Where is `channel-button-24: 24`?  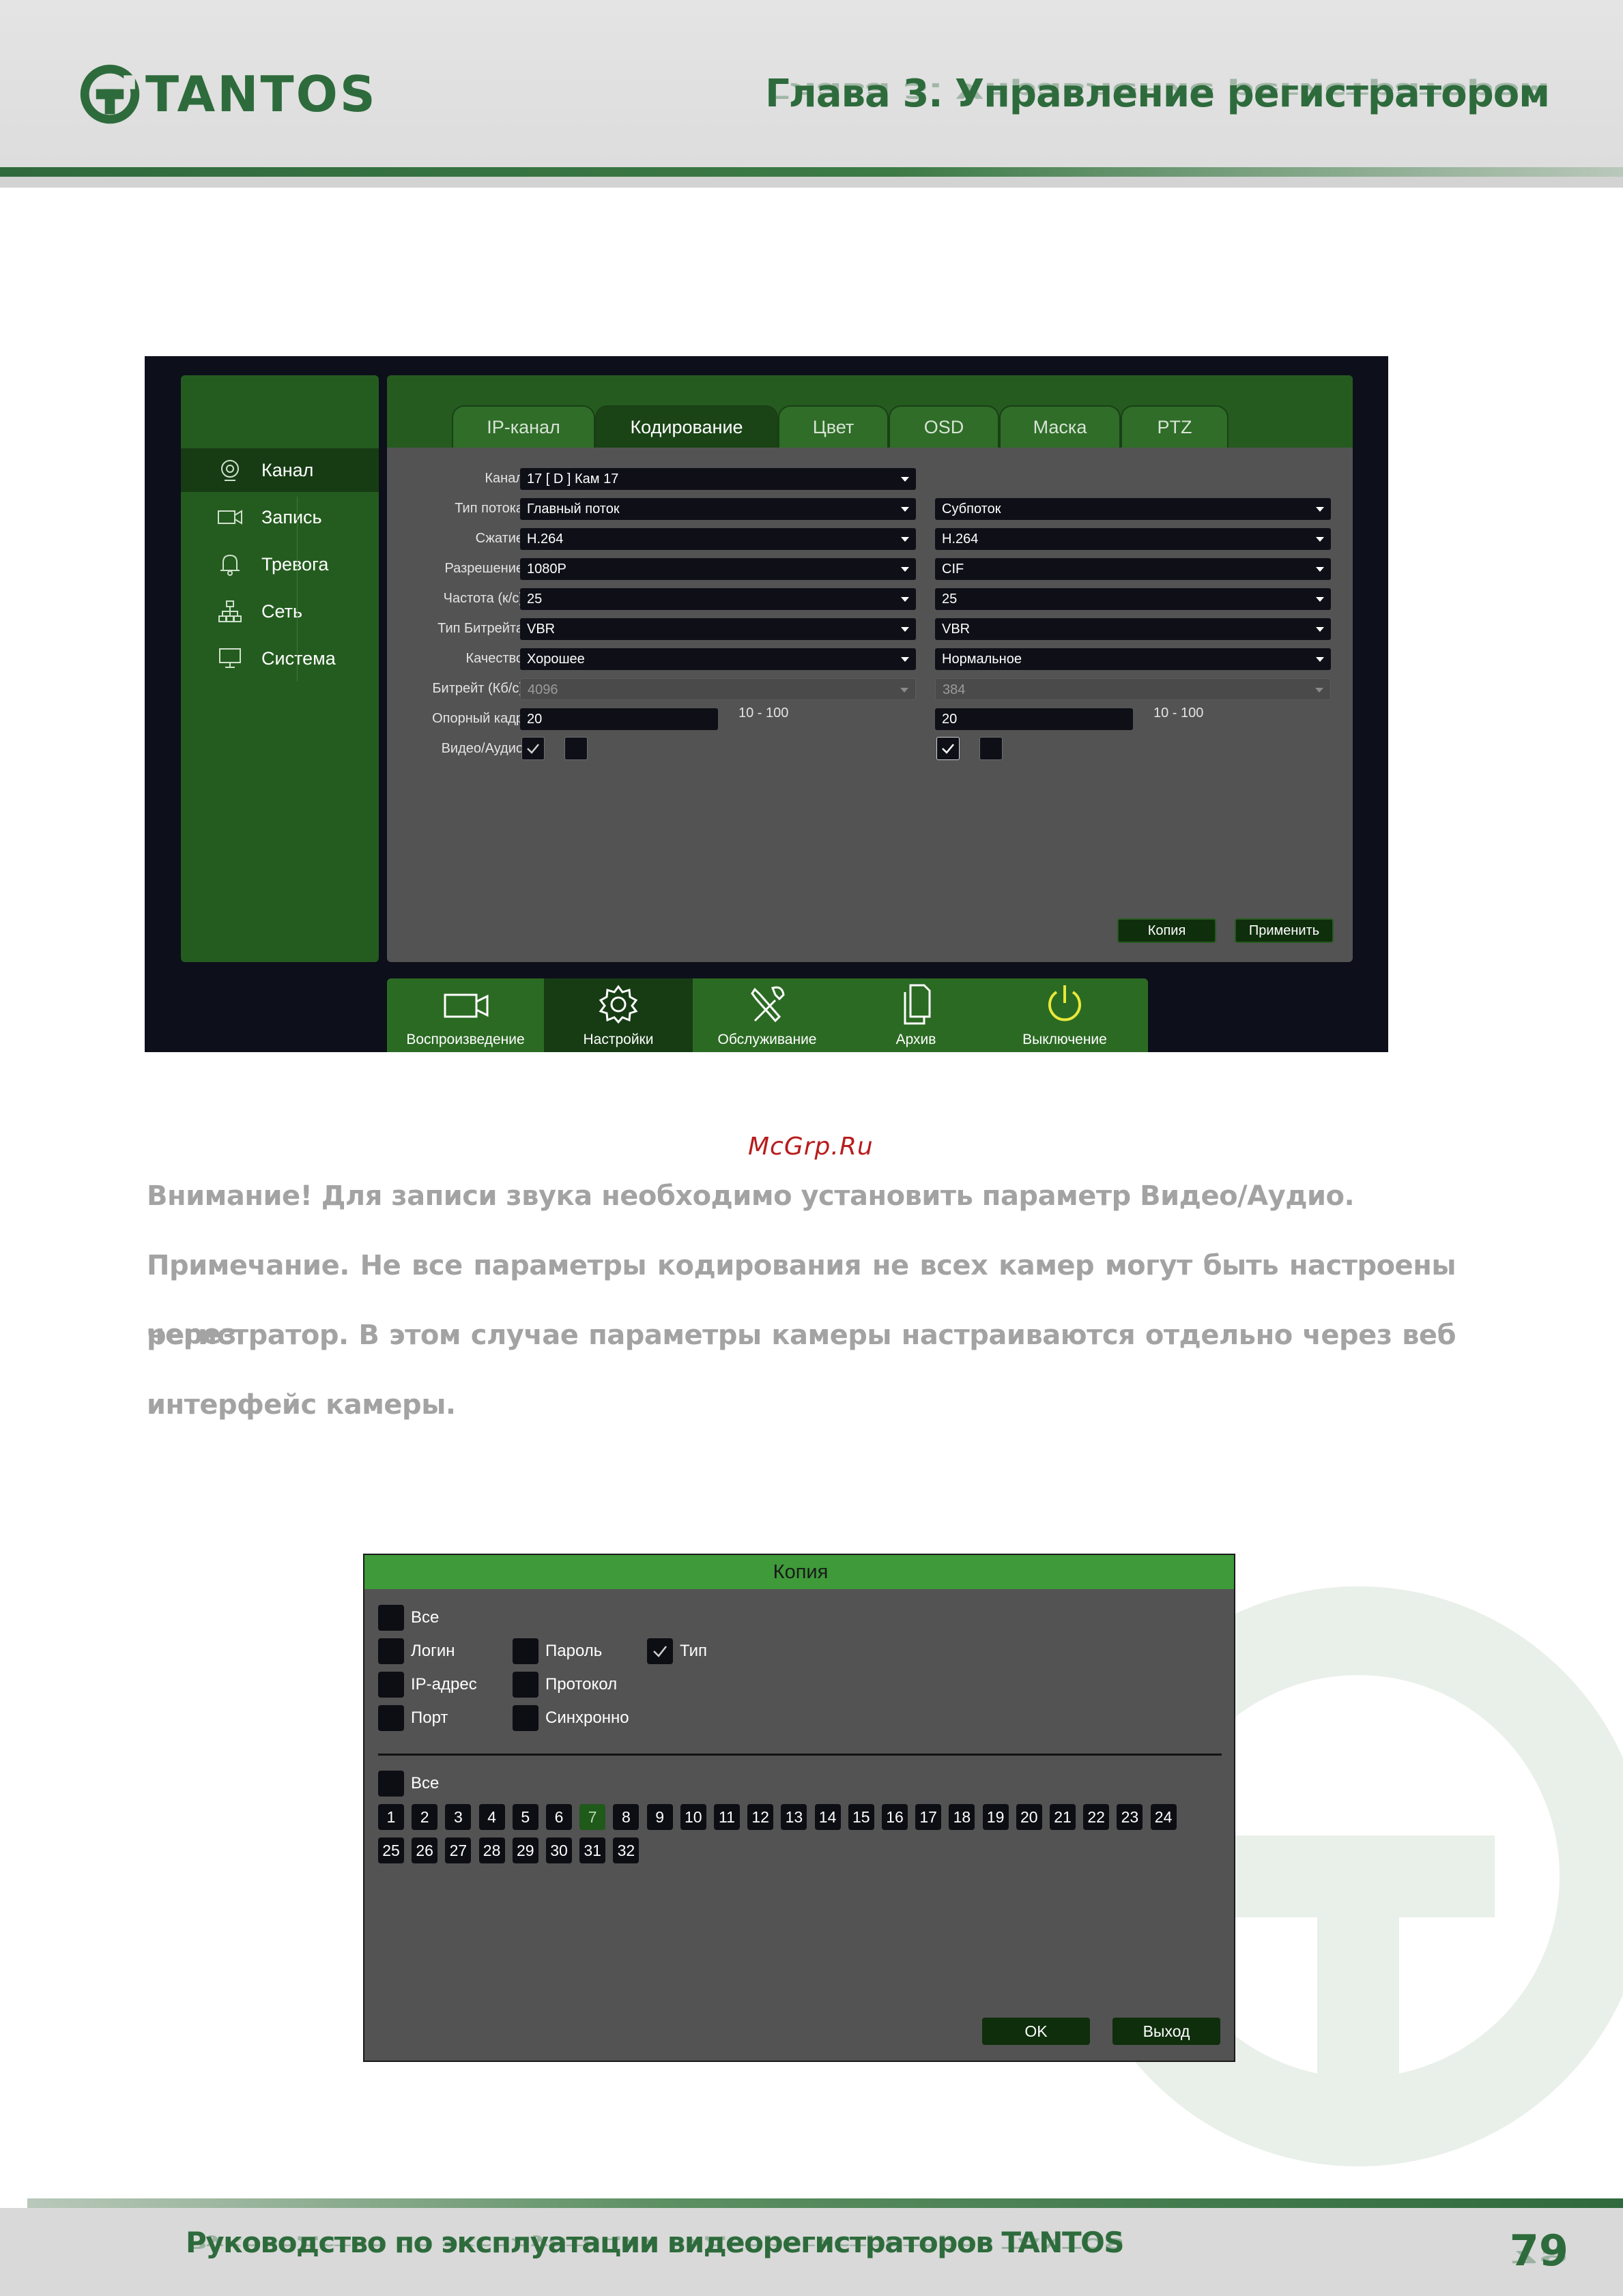
channel-button-24: 24 is located at coordinates (1163, 1817).